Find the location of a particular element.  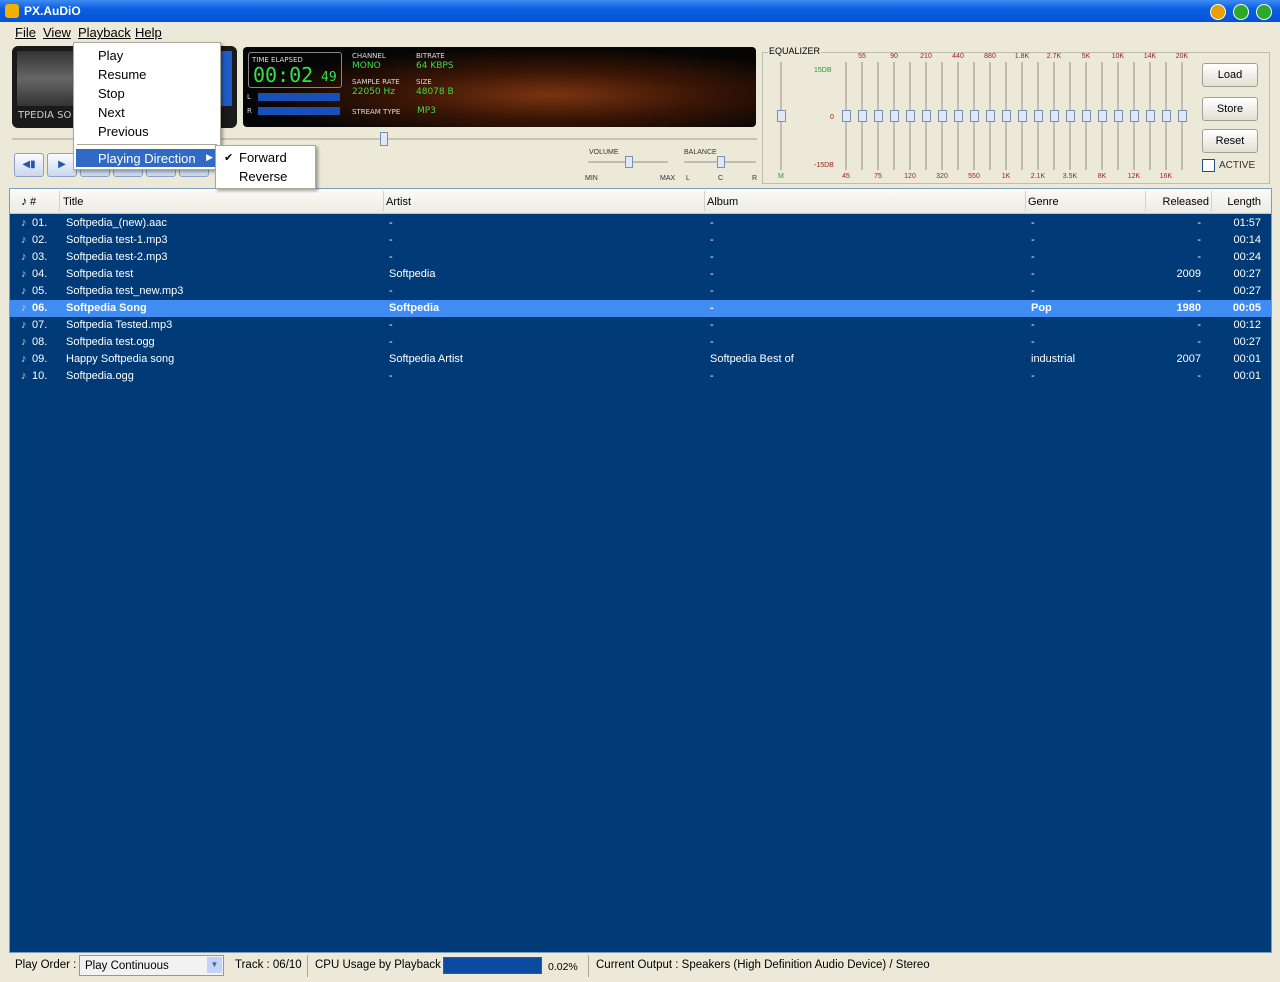

eq-reset-button: Reset is located at coordinates (1230, 141).